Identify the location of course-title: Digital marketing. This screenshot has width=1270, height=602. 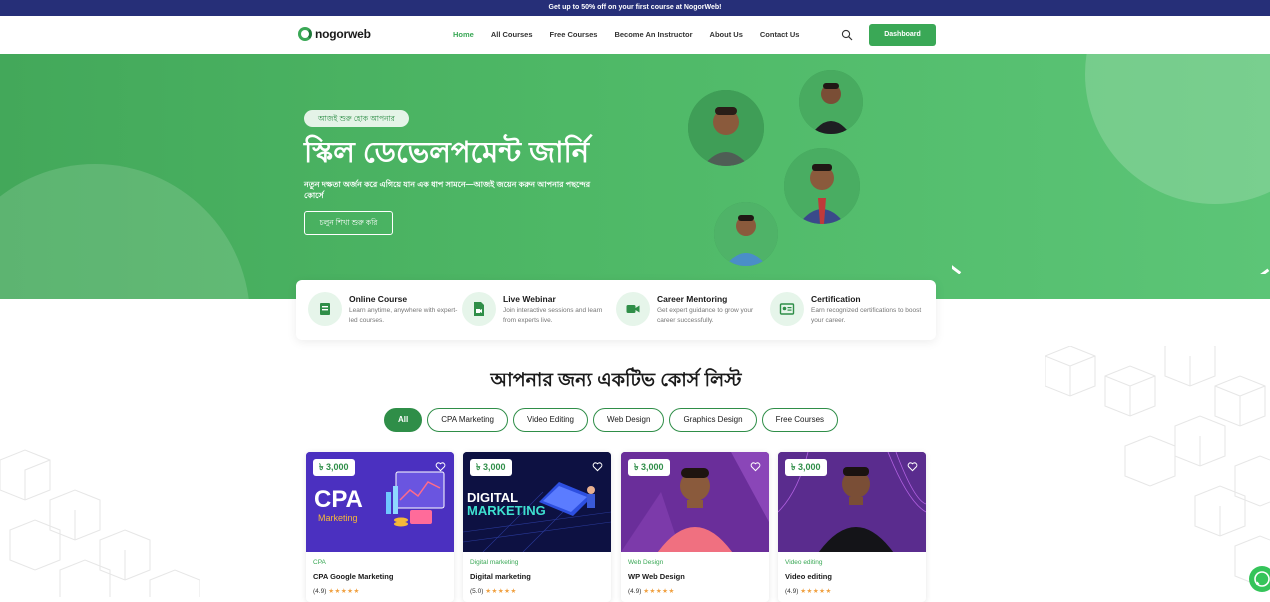
(500, 576).